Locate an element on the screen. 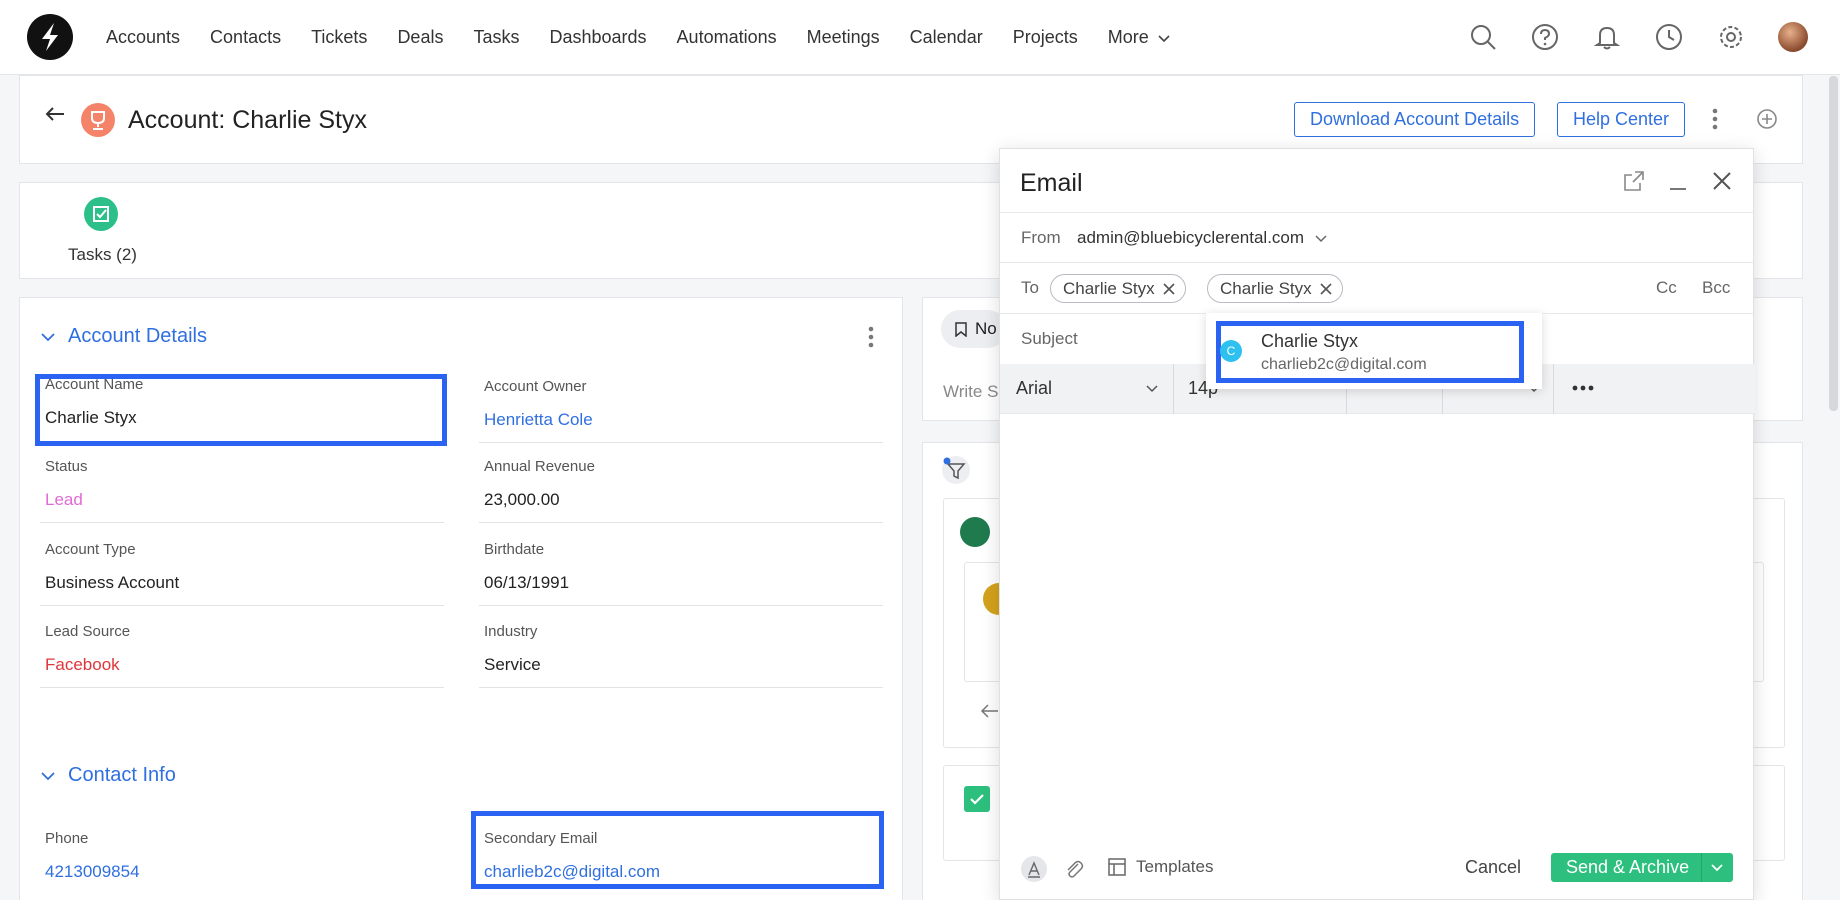 The width and height of the screenshot is (1840, 900). recipient-name: Charlie Styx is located at coordinates (1266, 288).